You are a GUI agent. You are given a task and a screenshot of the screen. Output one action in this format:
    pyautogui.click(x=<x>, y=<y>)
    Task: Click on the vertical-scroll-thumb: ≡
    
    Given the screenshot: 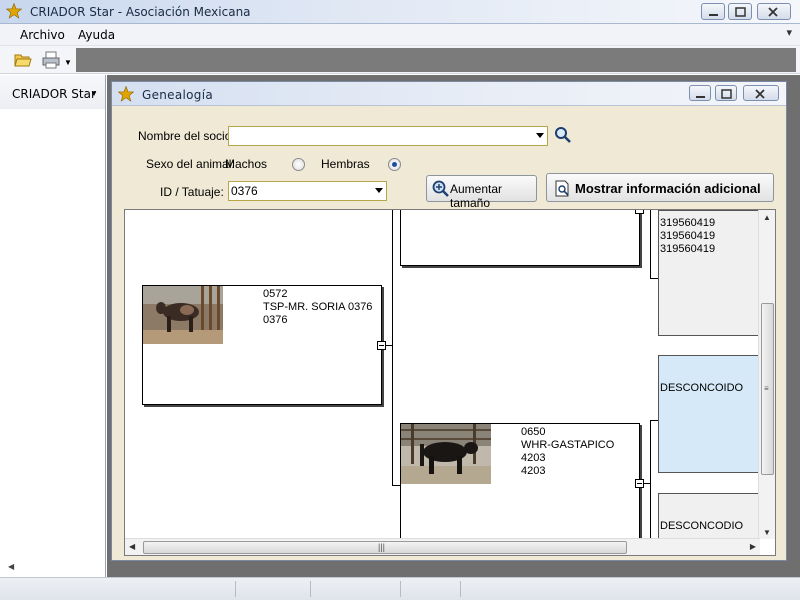 What is the action you would take?
    pyautogui.click(x=767, y=389)
    